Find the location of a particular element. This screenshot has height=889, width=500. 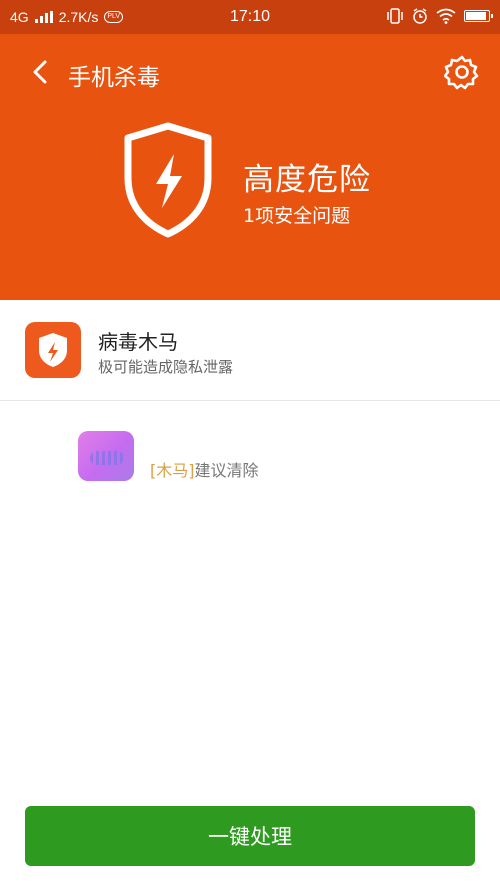

battery-level is located at coordinates (476, 16).